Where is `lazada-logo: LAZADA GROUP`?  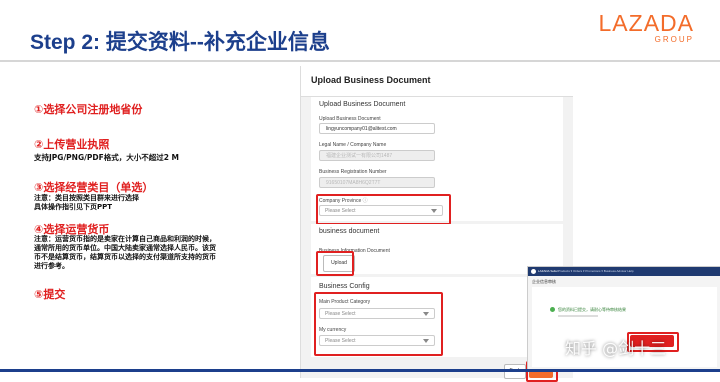 lazada-logo: LAZADA GROUP is located at coordinates (646, 27).